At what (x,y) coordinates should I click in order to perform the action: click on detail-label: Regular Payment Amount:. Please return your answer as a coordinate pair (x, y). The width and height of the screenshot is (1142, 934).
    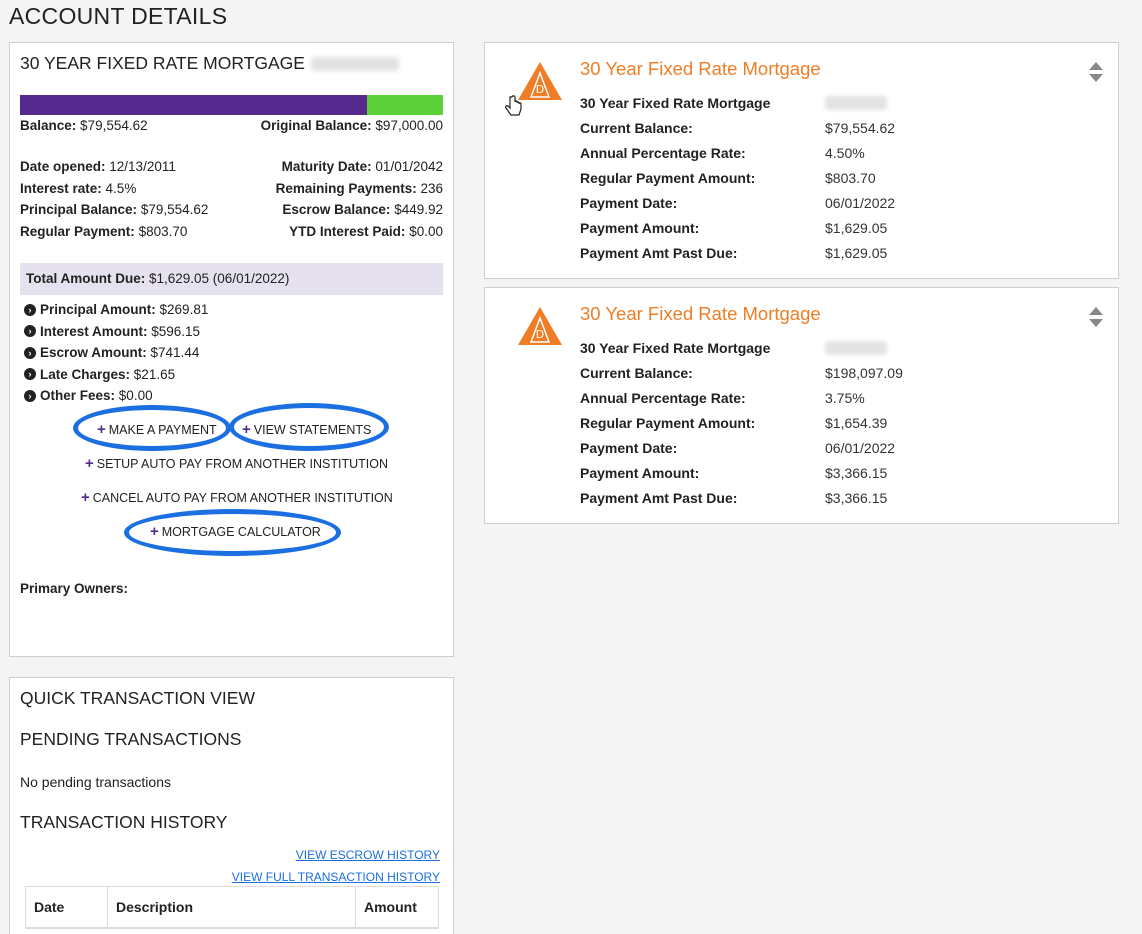
    Looking at the image, I should click on (668, 177).